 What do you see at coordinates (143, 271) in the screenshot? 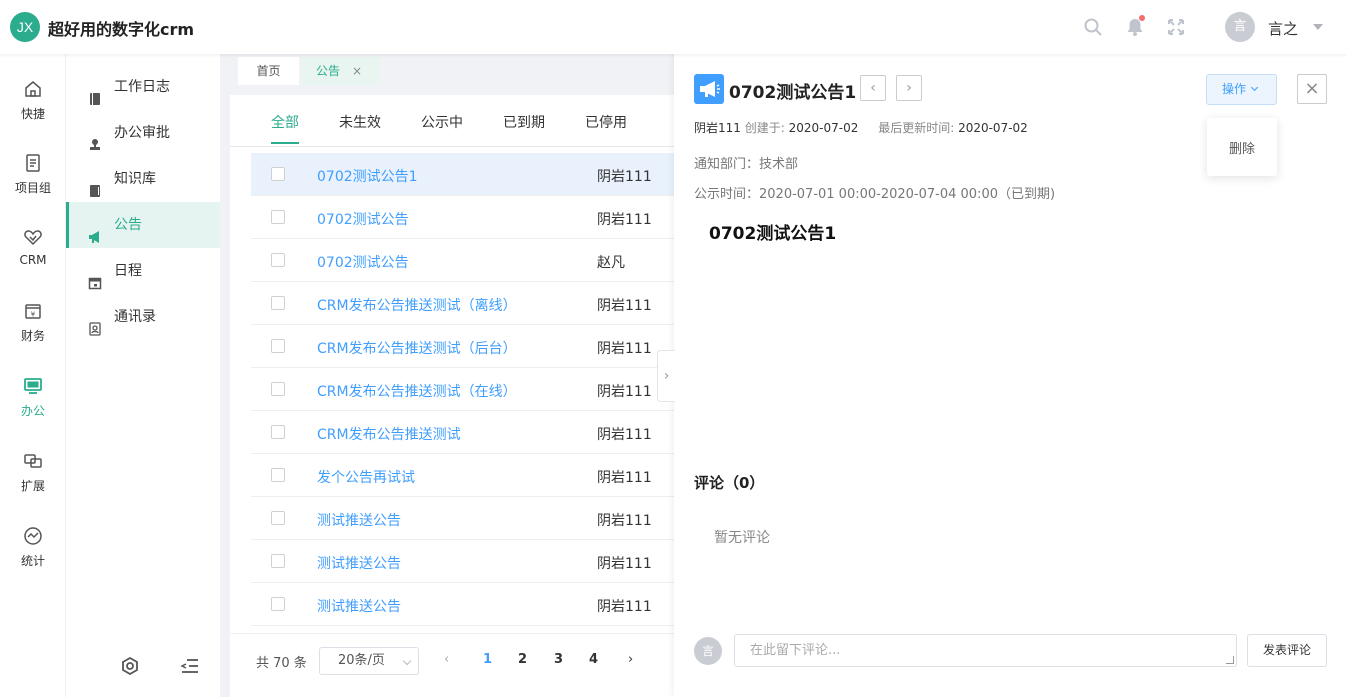
I see `submenu-item-schedule: 日程` at bounding box center [143, 271].